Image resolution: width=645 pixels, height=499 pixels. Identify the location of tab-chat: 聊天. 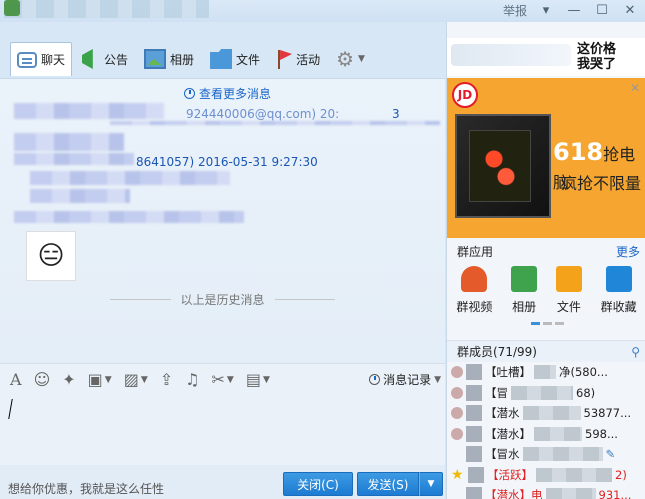
(41, 59).